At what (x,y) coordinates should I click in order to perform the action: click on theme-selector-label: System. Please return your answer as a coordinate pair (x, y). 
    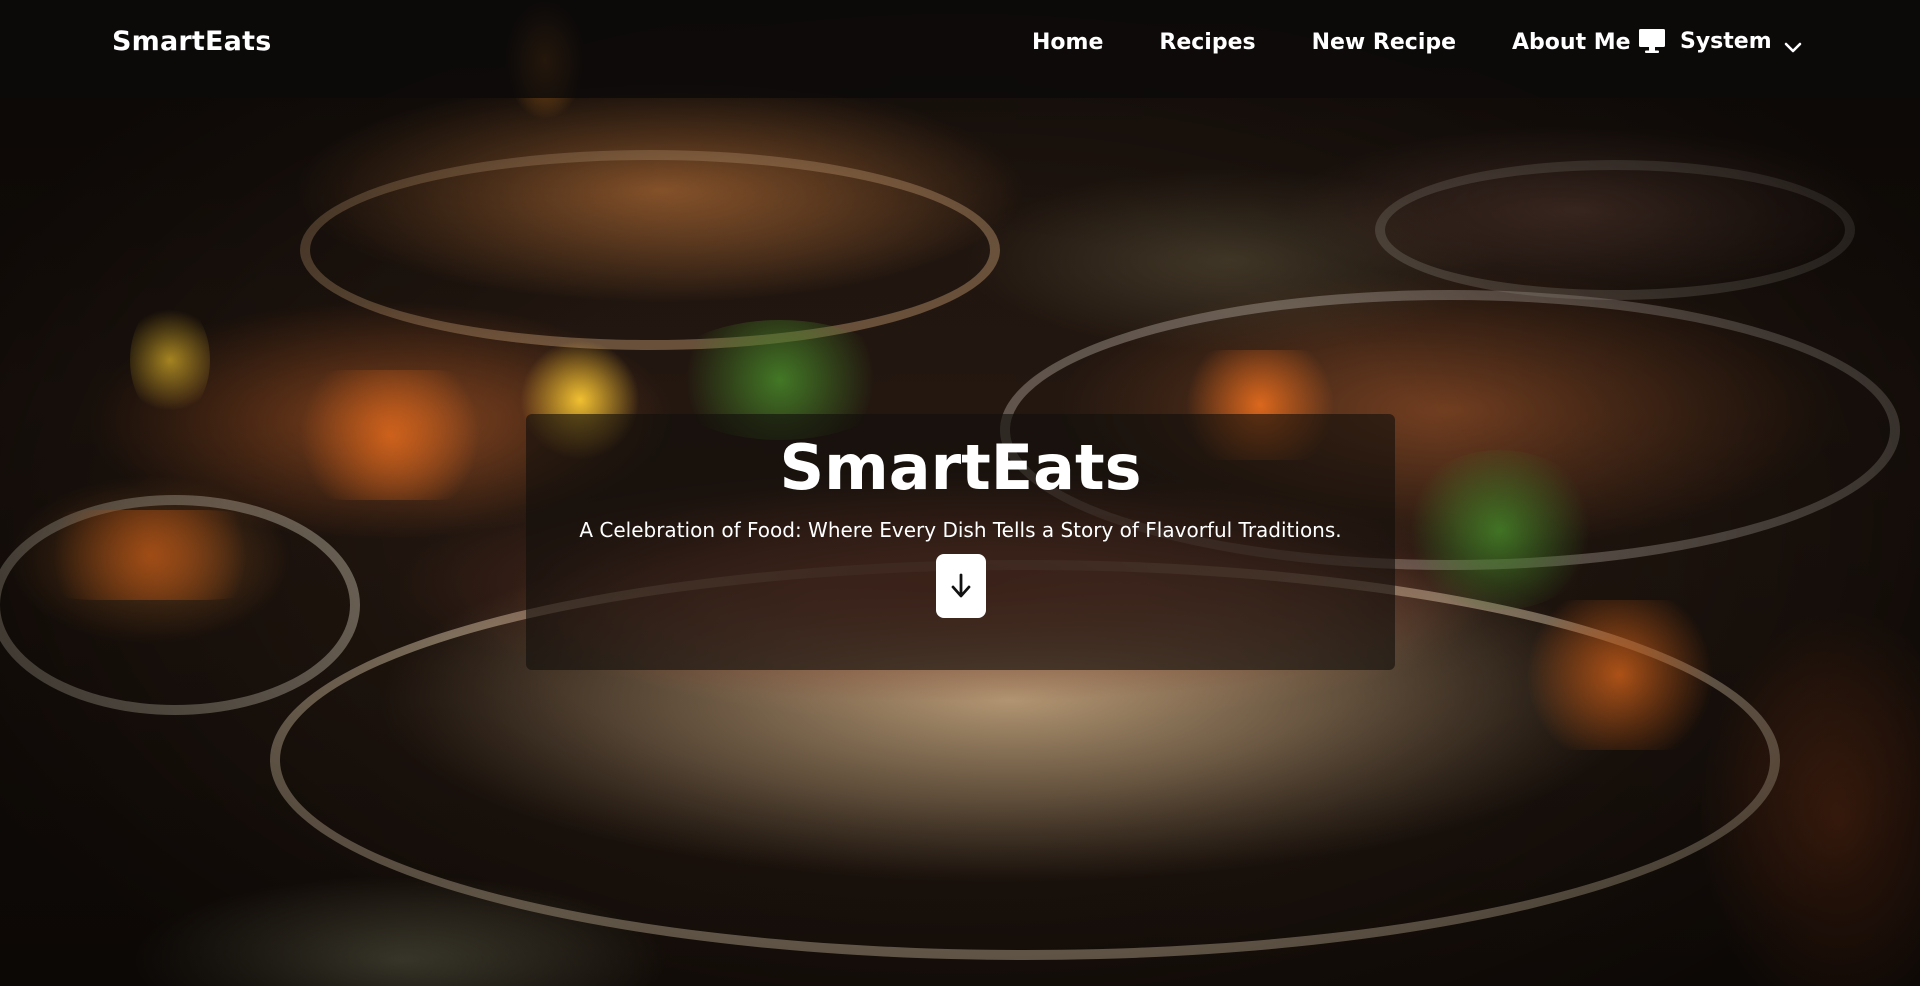
    Looking at the image, I should click on (1726, 41).